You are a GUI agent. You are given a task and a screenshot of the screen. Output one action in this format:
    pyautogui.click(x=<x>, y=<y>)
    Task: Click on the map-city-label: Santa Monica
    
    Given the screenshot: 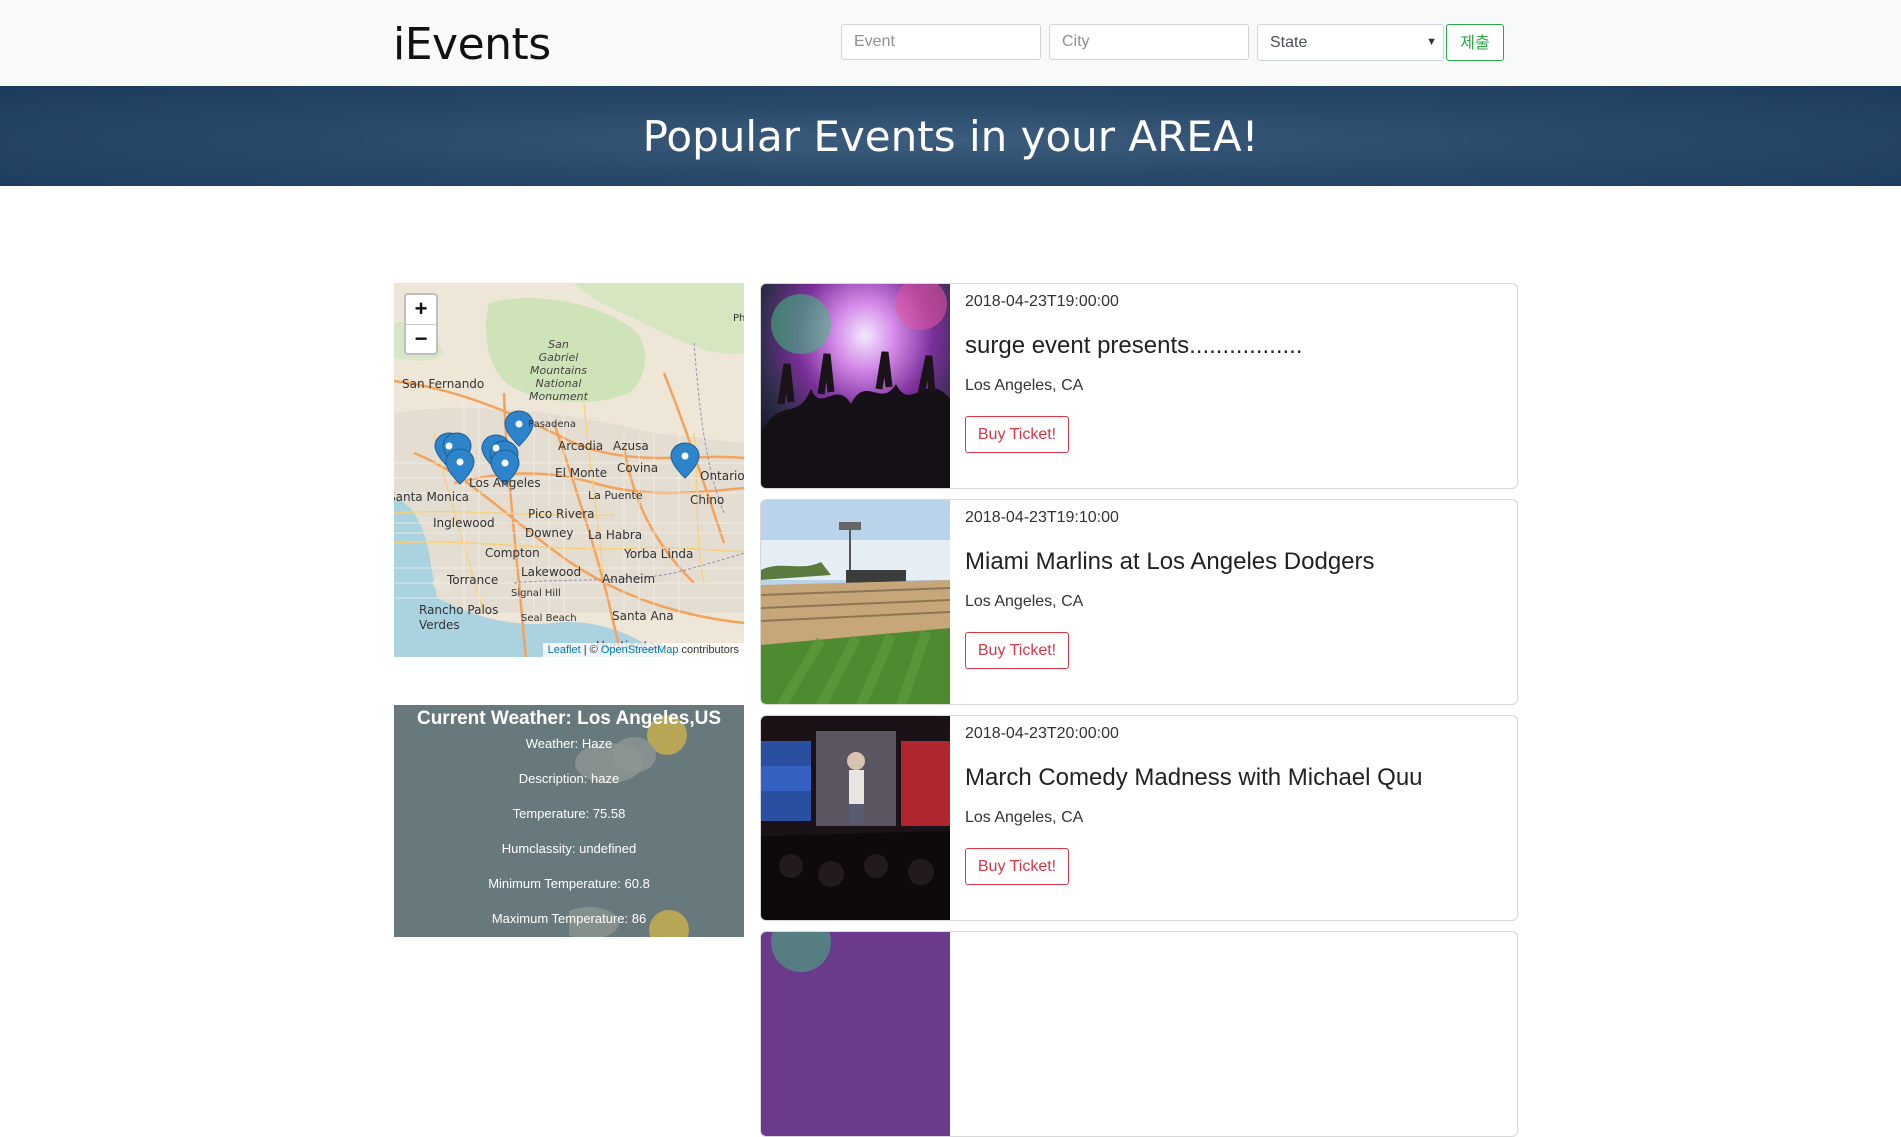 What is the action you would take?
    pyautogui.click(x=432, y=497)
    